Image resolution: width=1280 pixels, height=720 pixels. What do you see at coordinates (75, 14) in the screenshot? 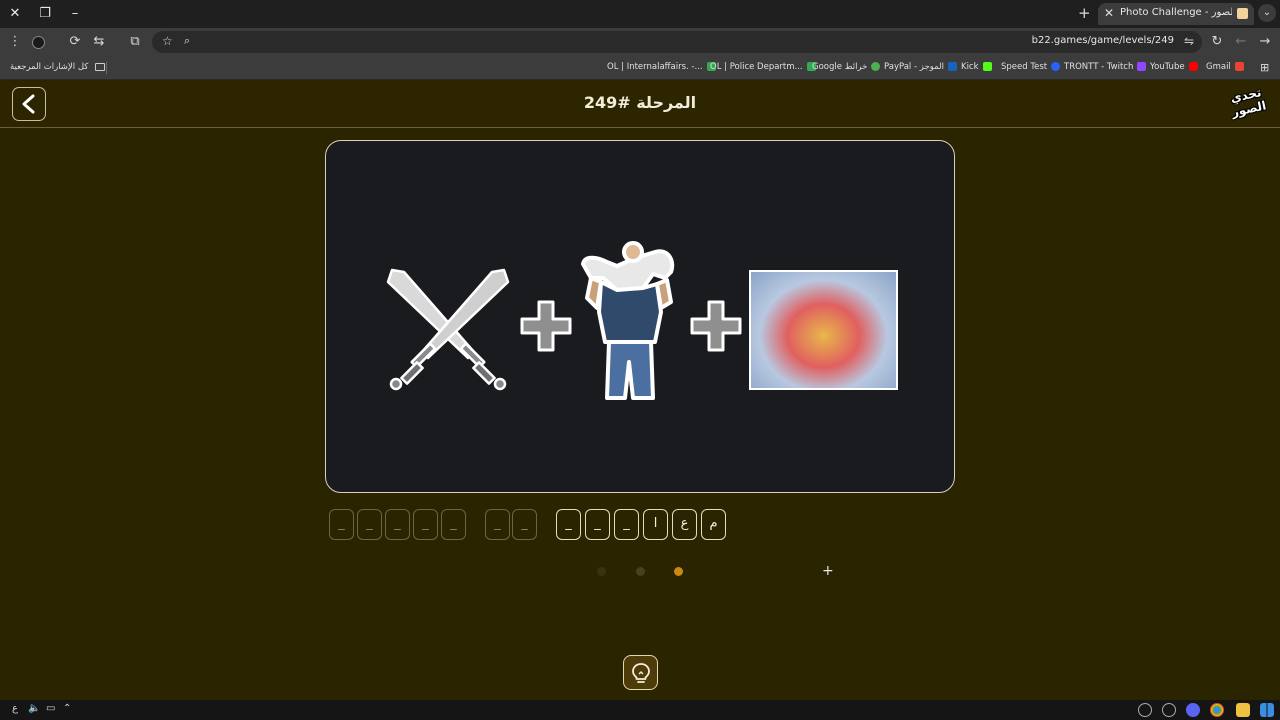
I see `minimize-window-icon: –` at bounding box center [75, 14].